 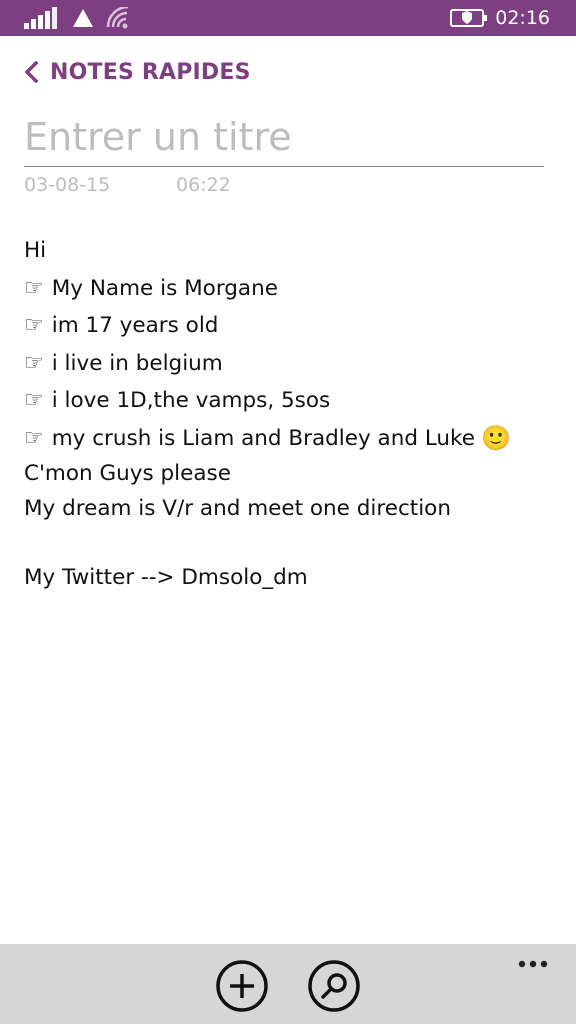 What do you see at coordinates (289, 401) in the screenshot?
I see `note-line: ☞ i love 1D,the vamps, 5sos` at bounding box center [289, 401].